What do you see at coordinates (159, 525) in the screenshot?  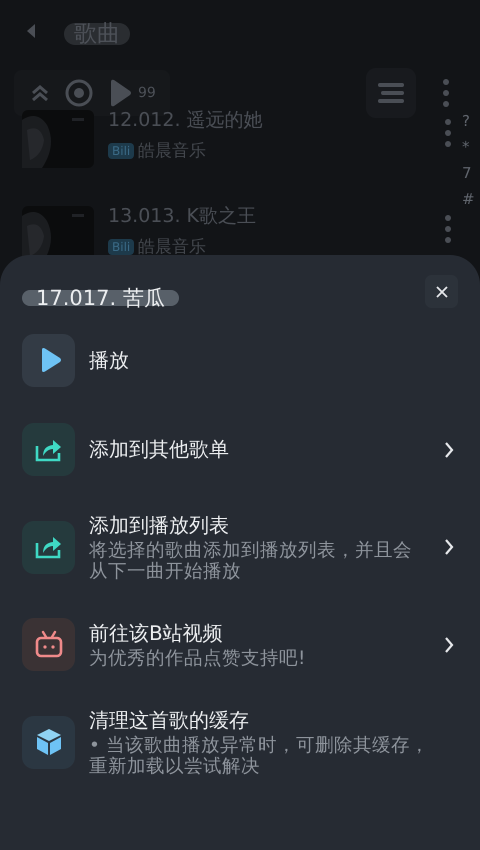 I see `item-title: 添加到播放列表` at bounding box center [159, 525].